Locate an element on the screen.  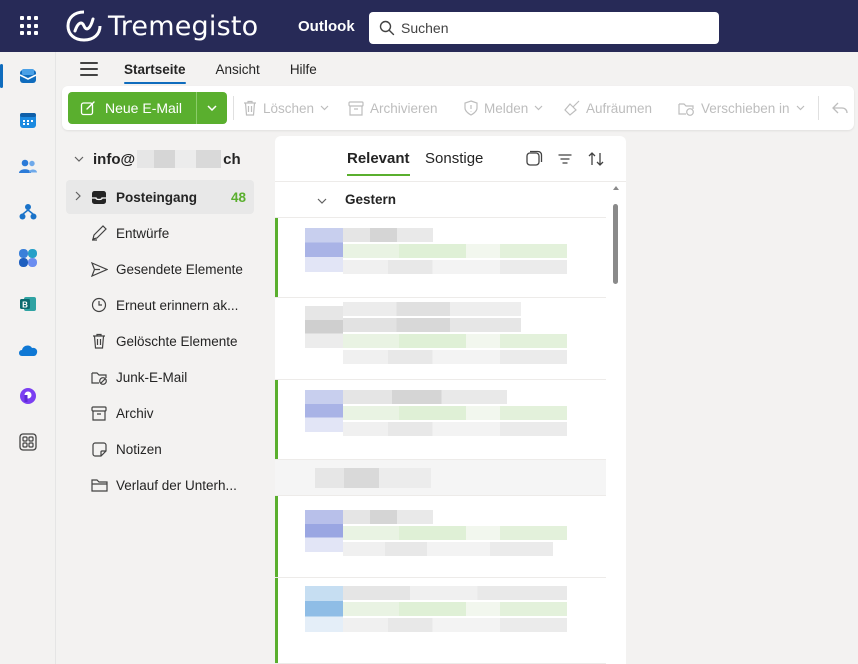
message-list-header: Relevant Sonstige is located at coordinates (450, 159).